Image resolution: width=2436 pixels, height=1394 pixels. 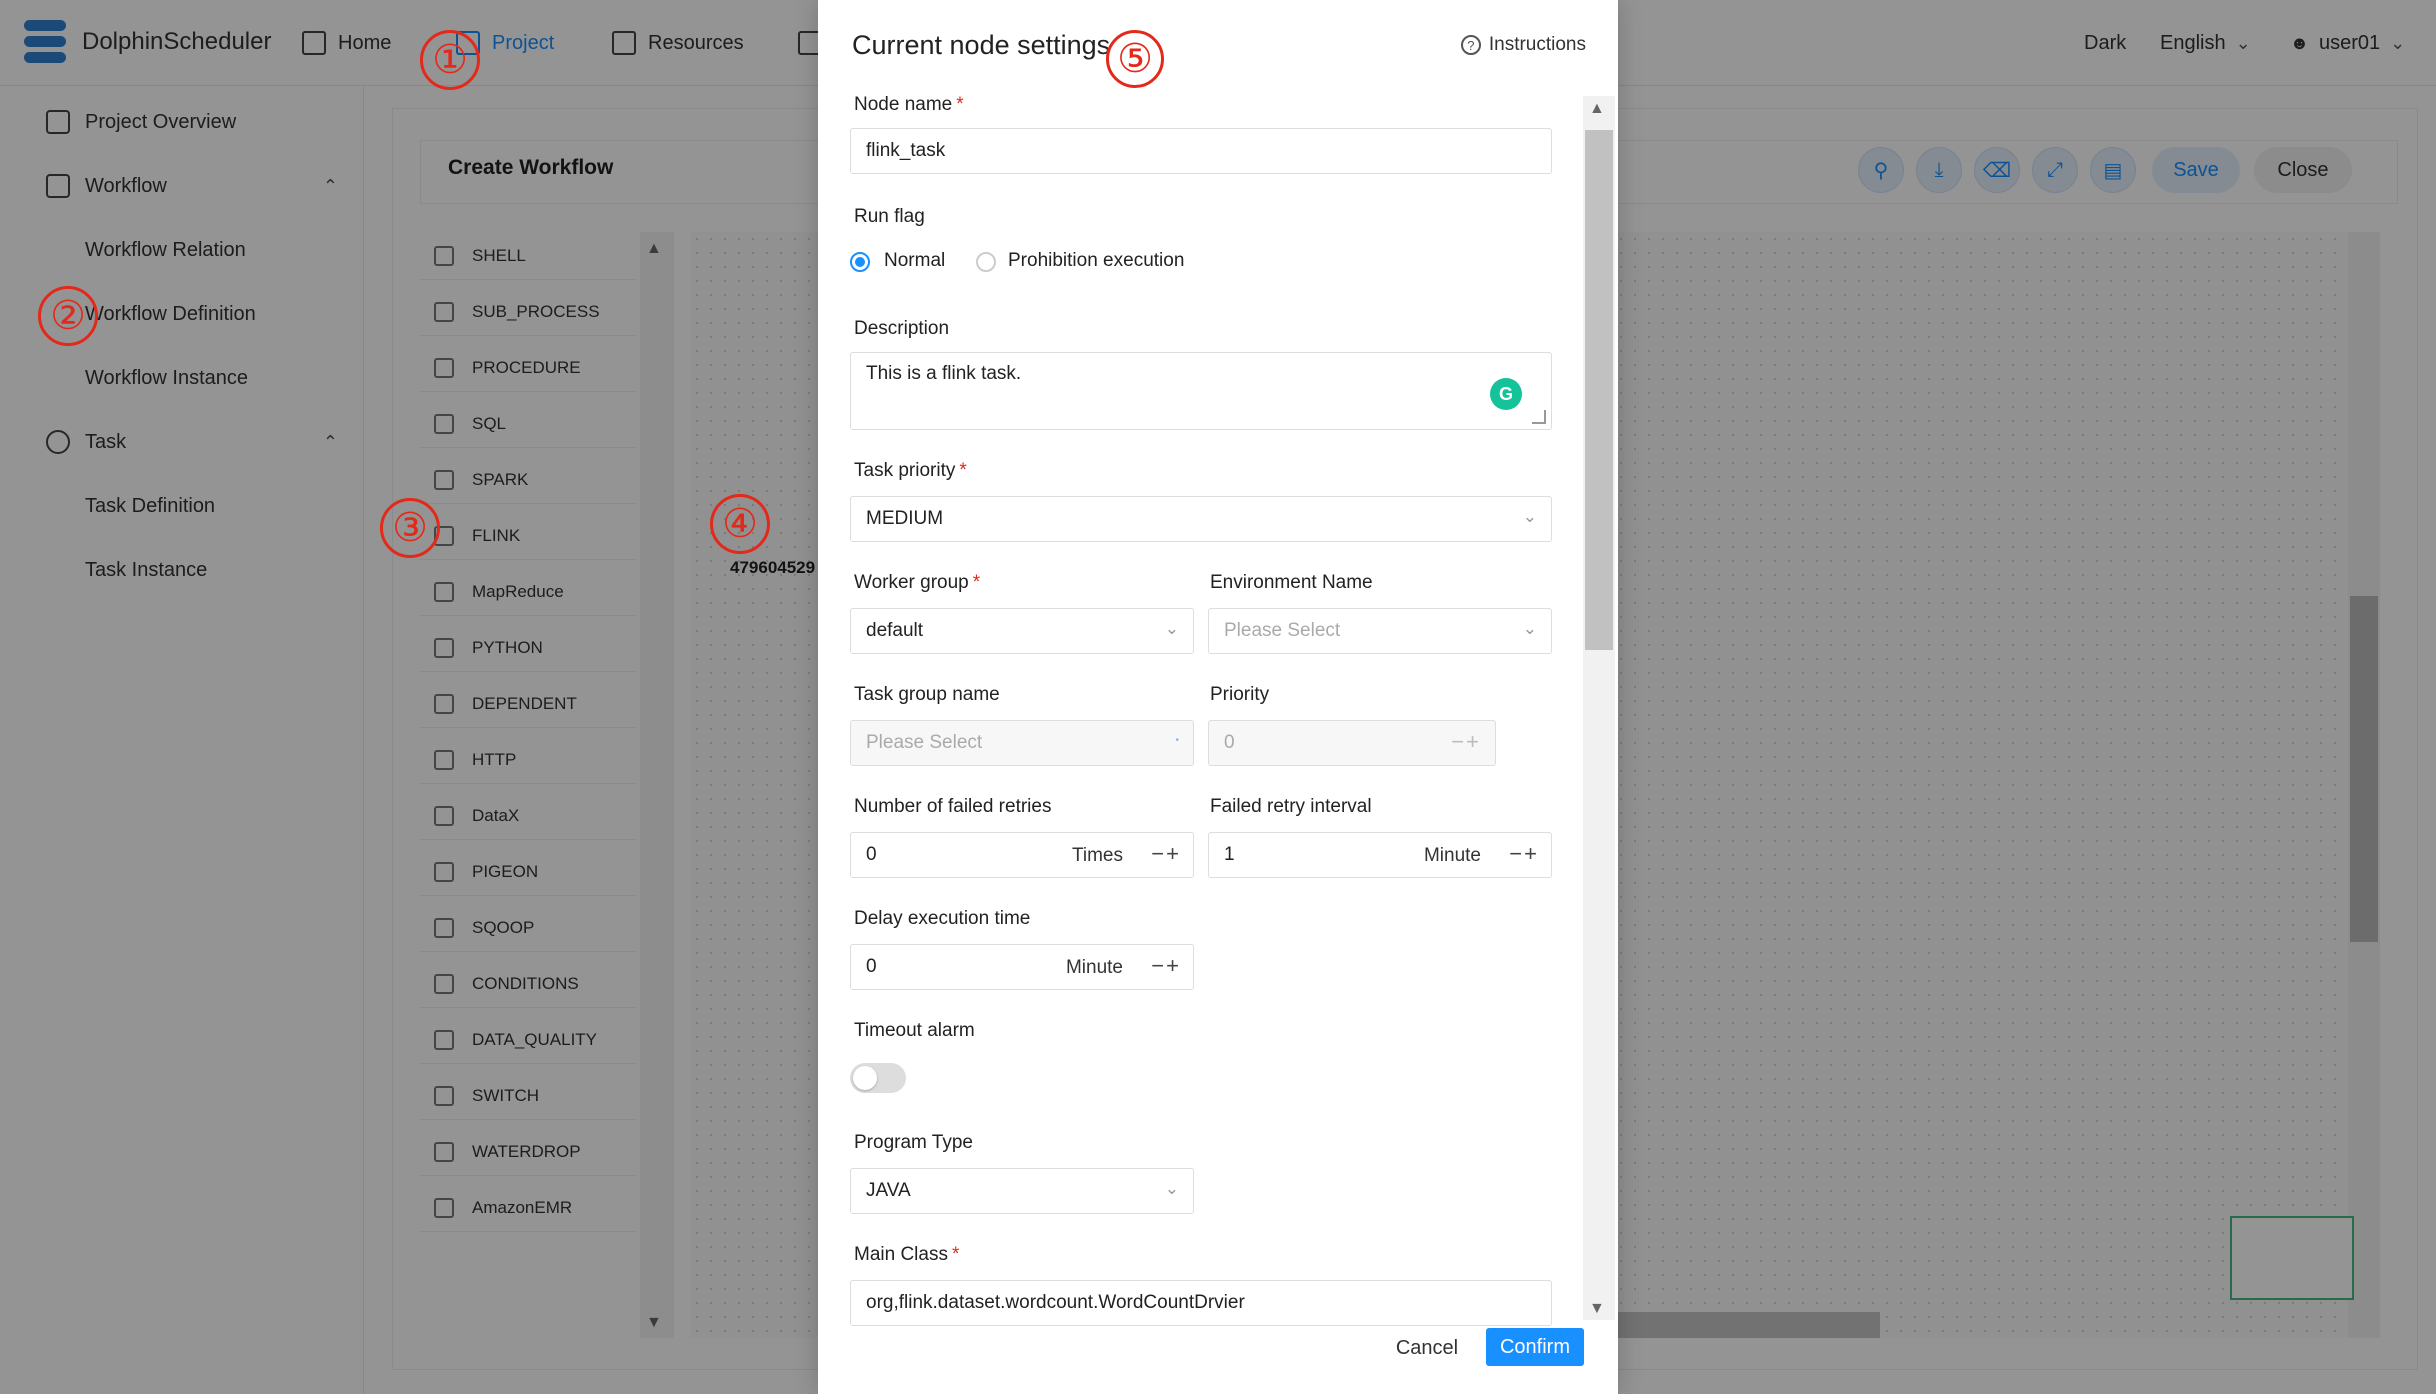 What do you see at coordinates (903, 104) in the screenshot?
I see `node-name-label-text: Node name` at bounding box center [903, 104].